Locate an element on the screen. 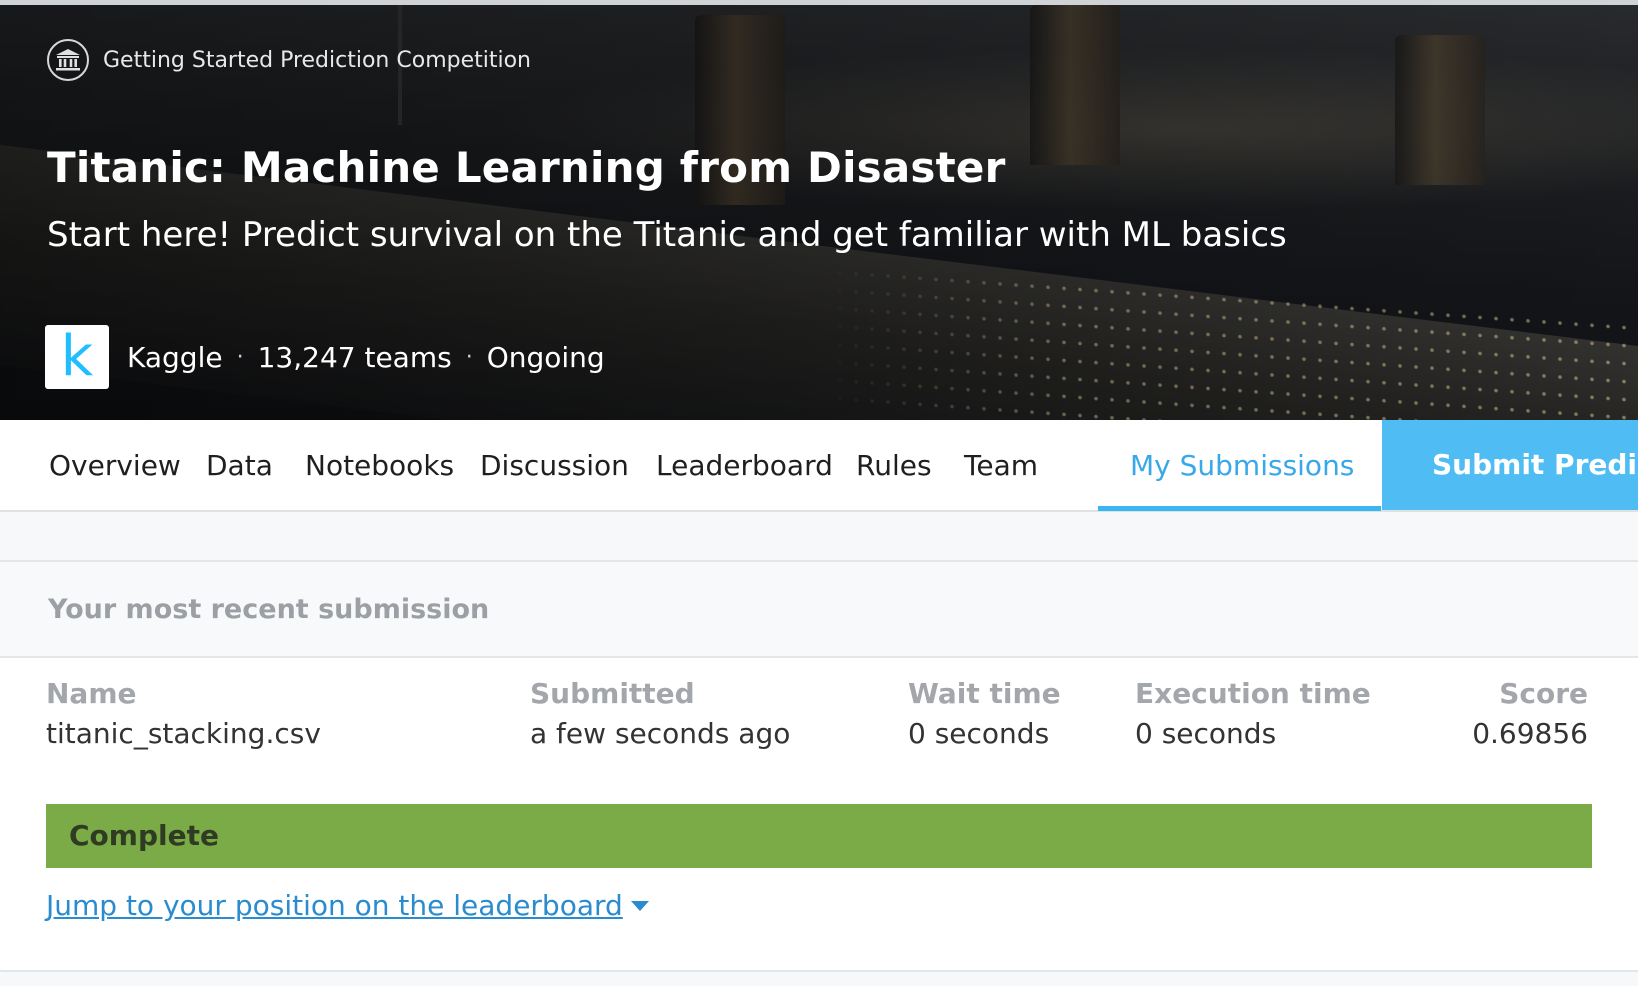 Image resolution: width=1638 pixels, height=986 pixels. jump-to-leaderboard-link: Jump to your position on the leaderboard is located at coordinates (347, 906).